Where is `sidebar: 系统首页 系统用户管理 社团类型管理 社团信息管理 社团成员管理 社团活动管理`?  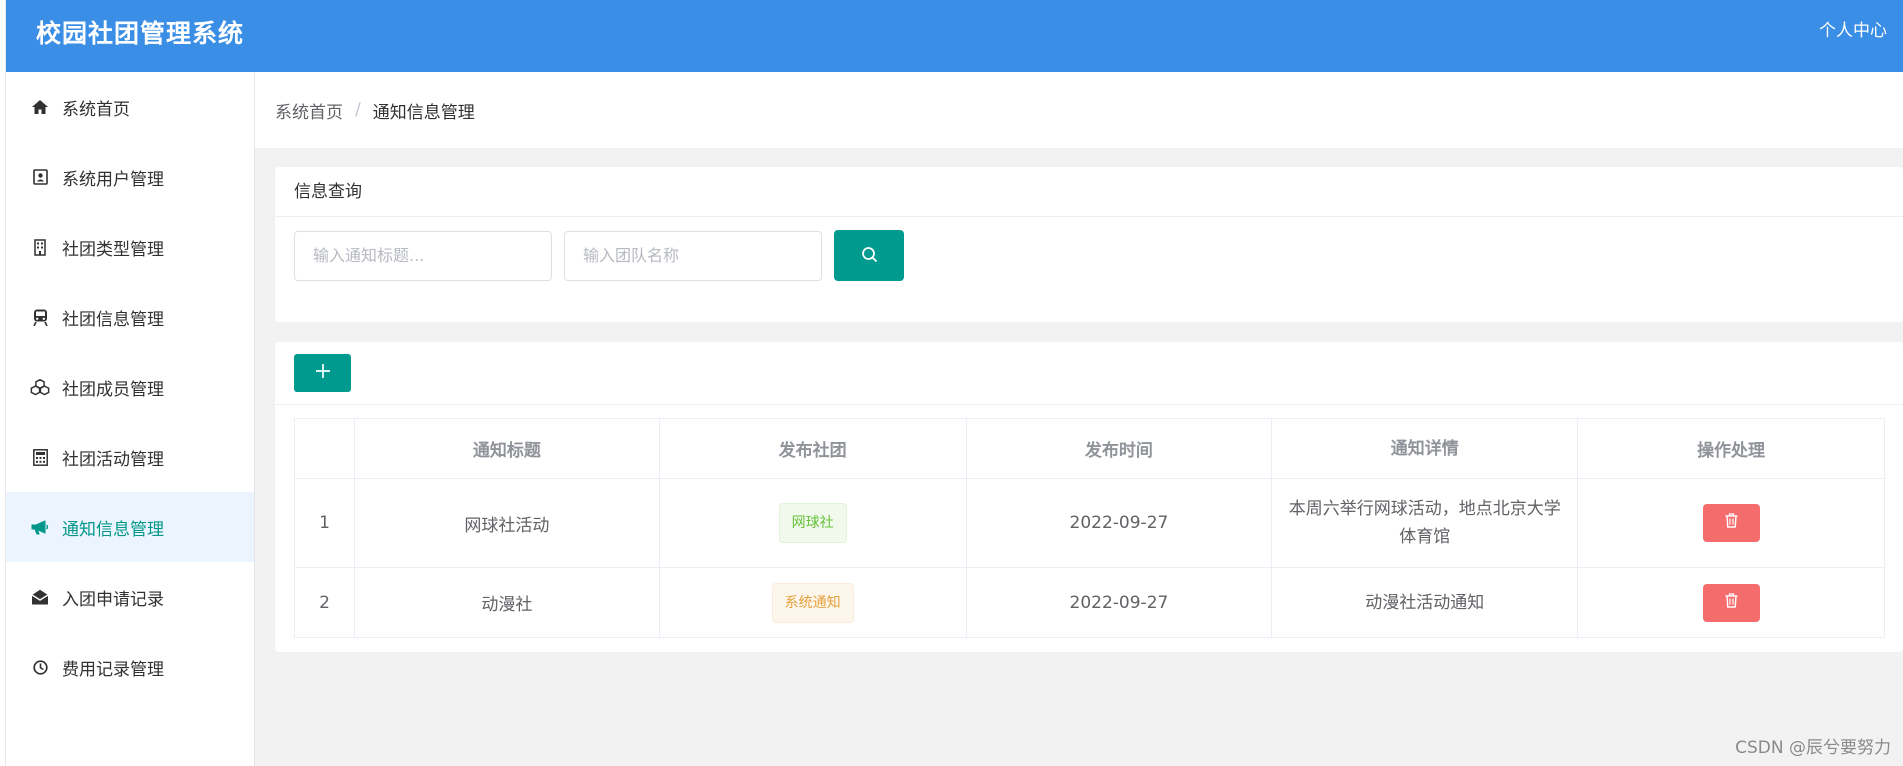 sidebar: 系统首页 系统用户管理 社团类型管理 社团信息管理 社团成员管理 社团活动管理 is located at coordinates (130, 419).